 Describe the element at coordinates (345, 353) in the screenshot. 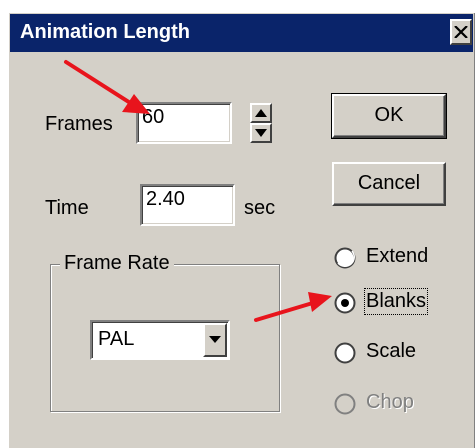

I see `radio-scale-circle` at that location.